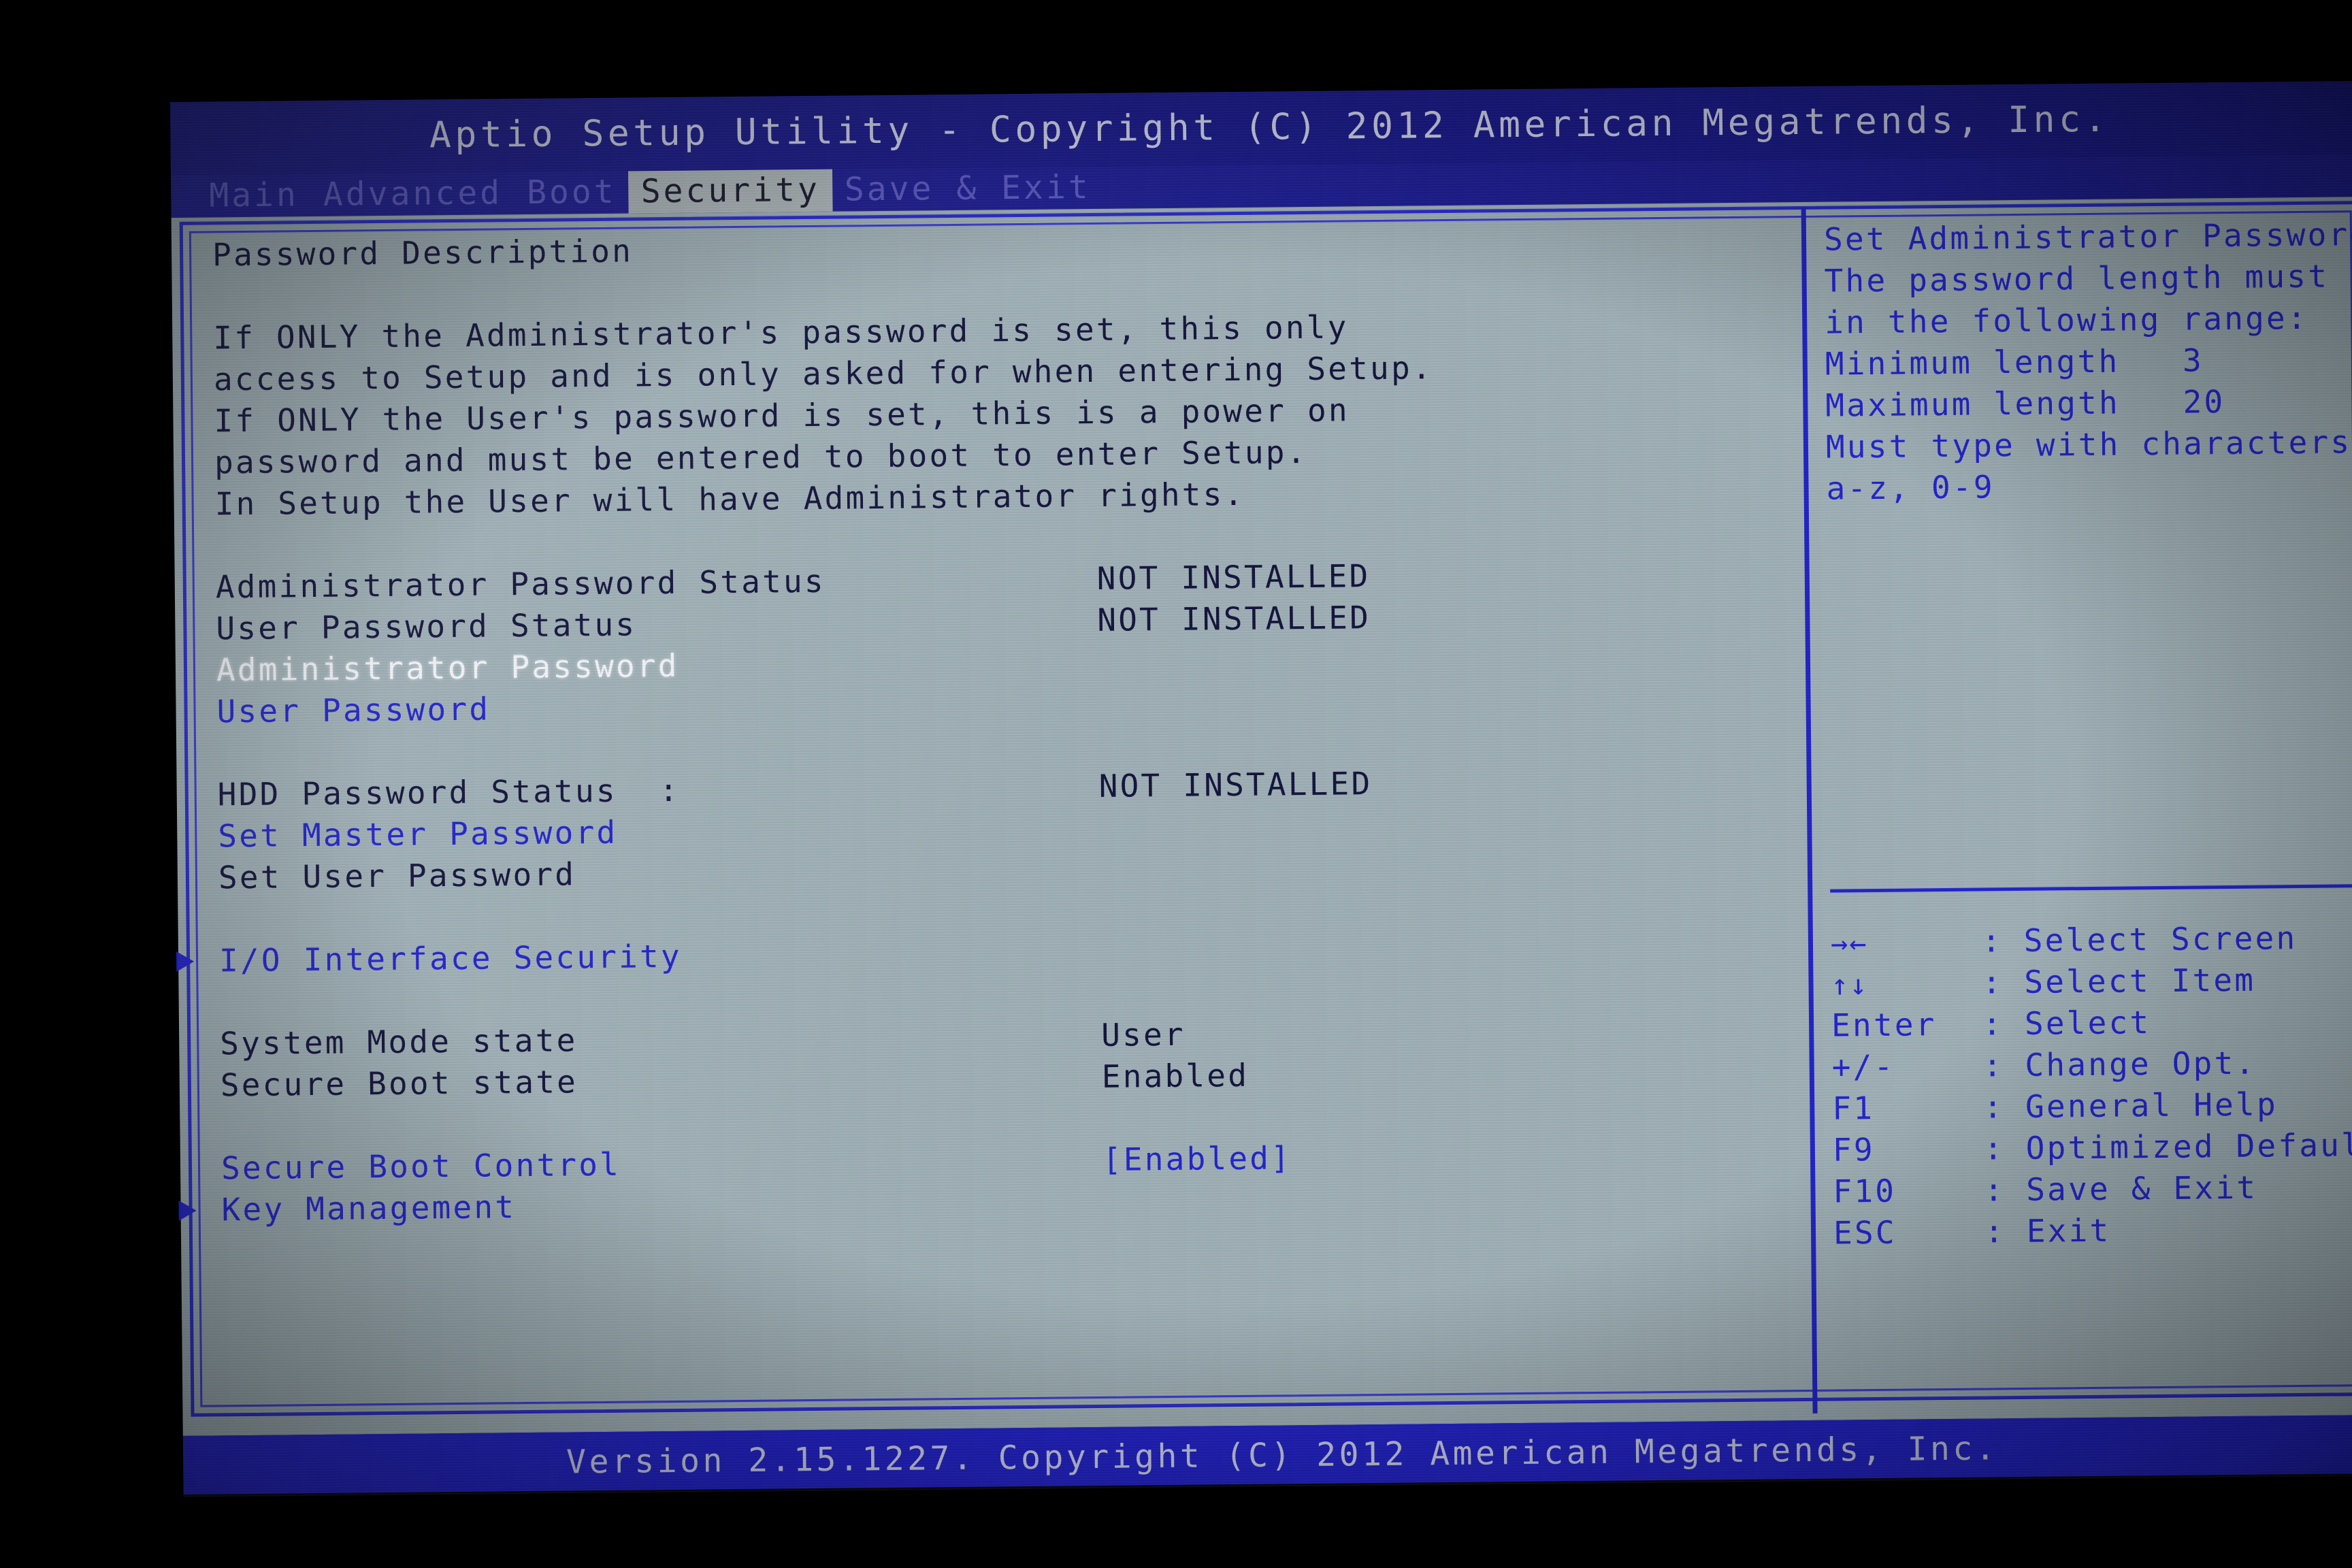  I want to click on help-line: The password length must be, so click(2088, 278).